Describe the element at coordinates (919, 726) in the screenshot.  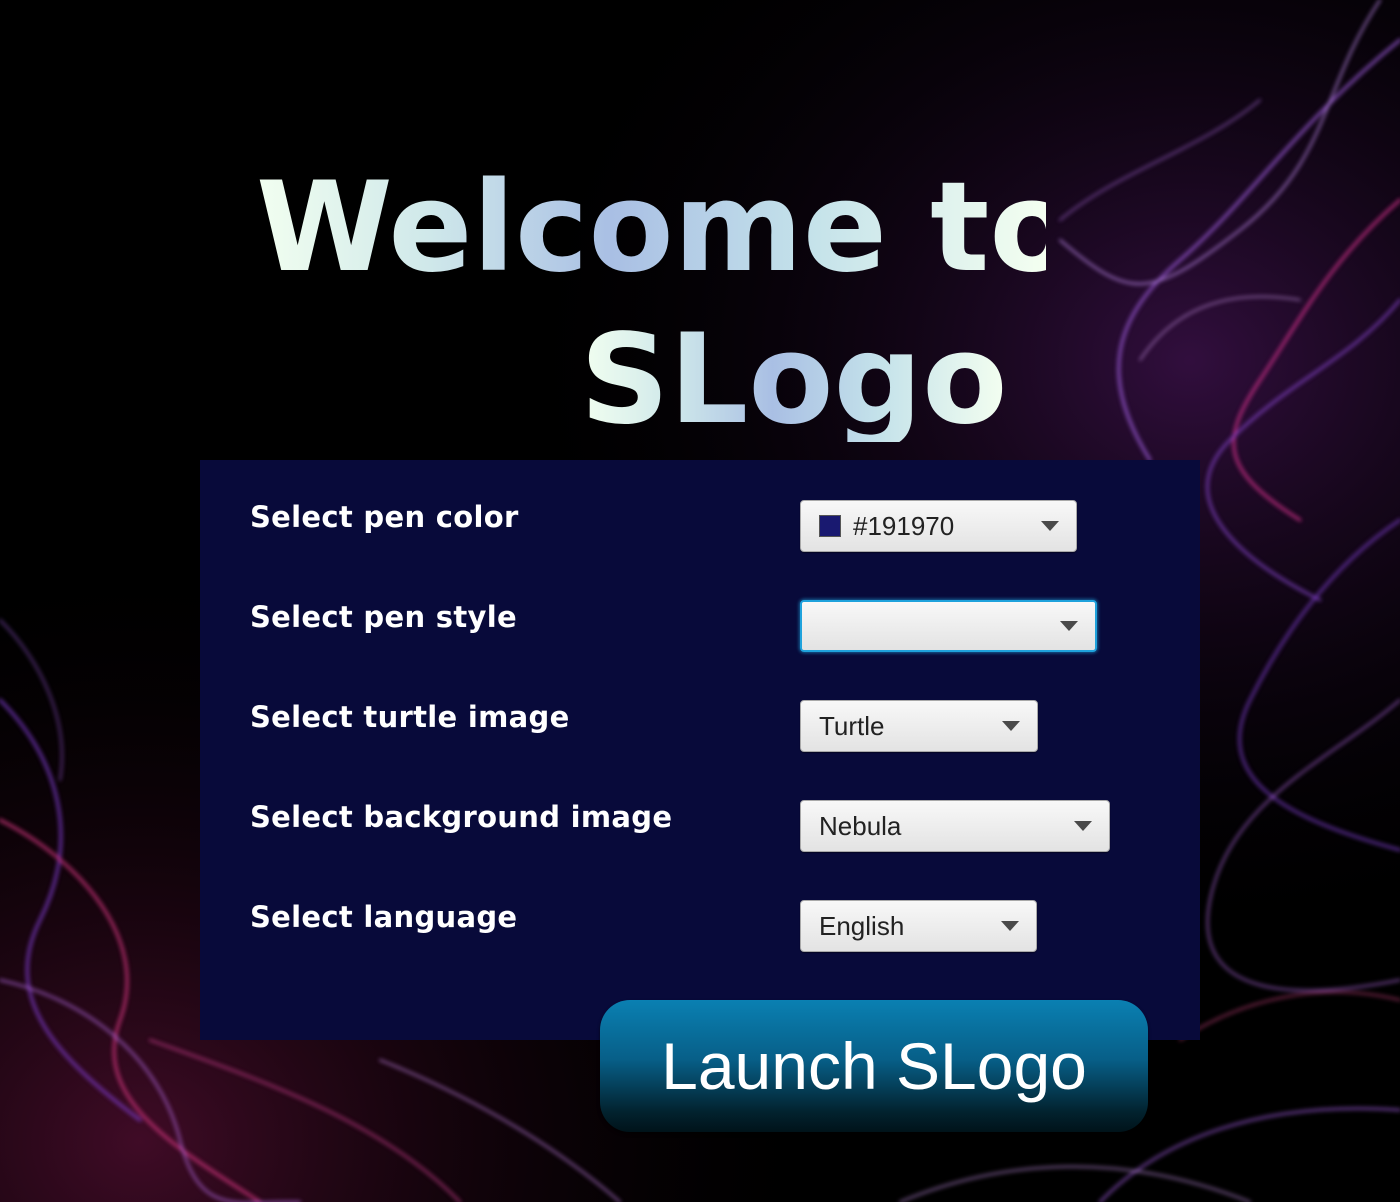
I see `turtle-image-select: Turtle` at that location.